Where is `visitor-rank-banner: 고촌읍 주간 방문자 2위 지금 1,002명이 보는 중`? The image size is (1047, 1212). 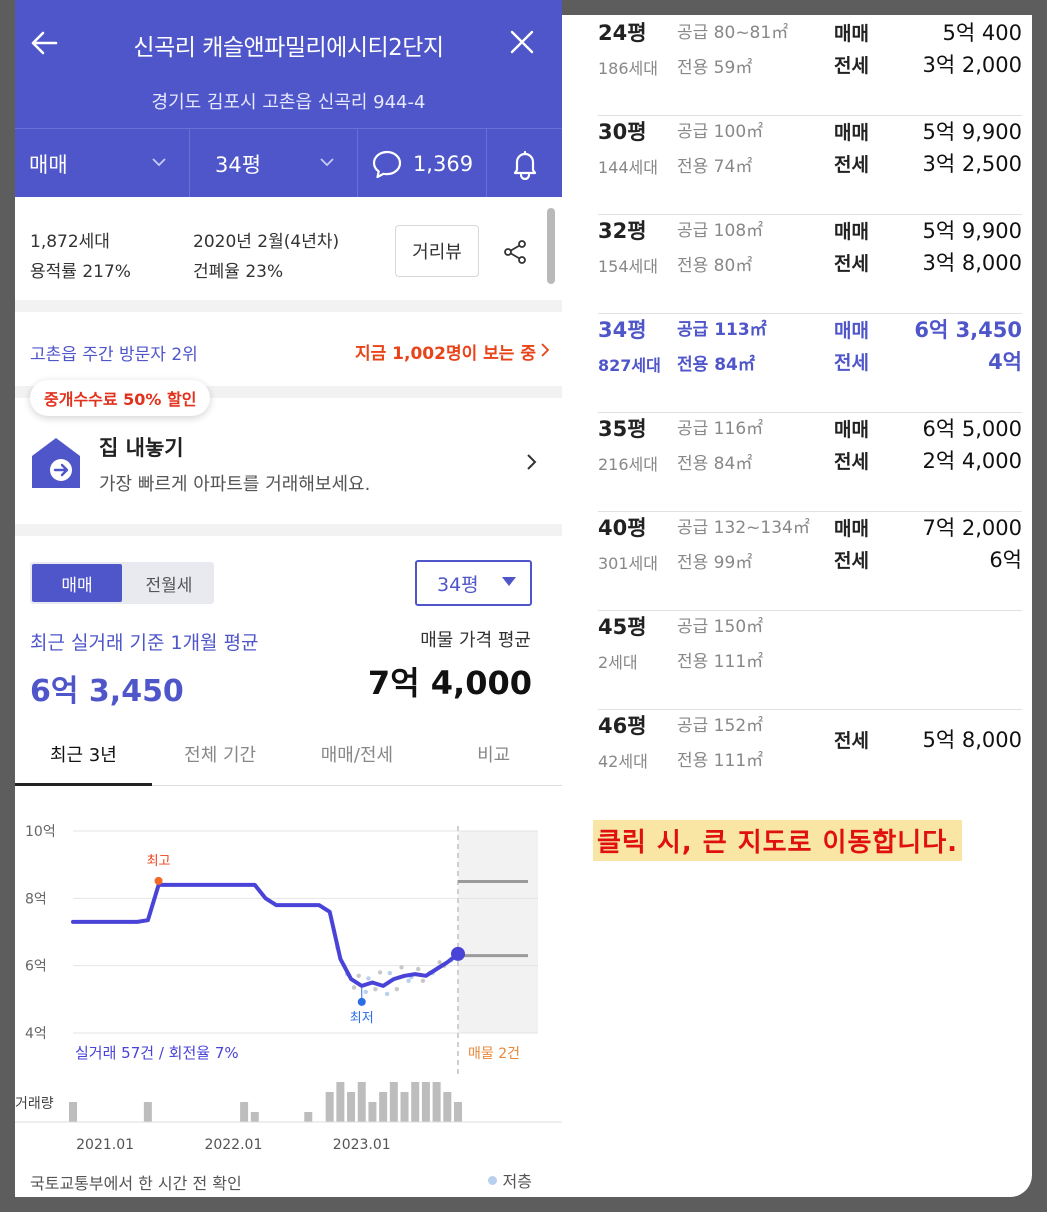 visitor-rank-banner: 고촌읍 주간 방문자 2위 지금 1,002명이 보는 중 is located at coordinates (288, 349).